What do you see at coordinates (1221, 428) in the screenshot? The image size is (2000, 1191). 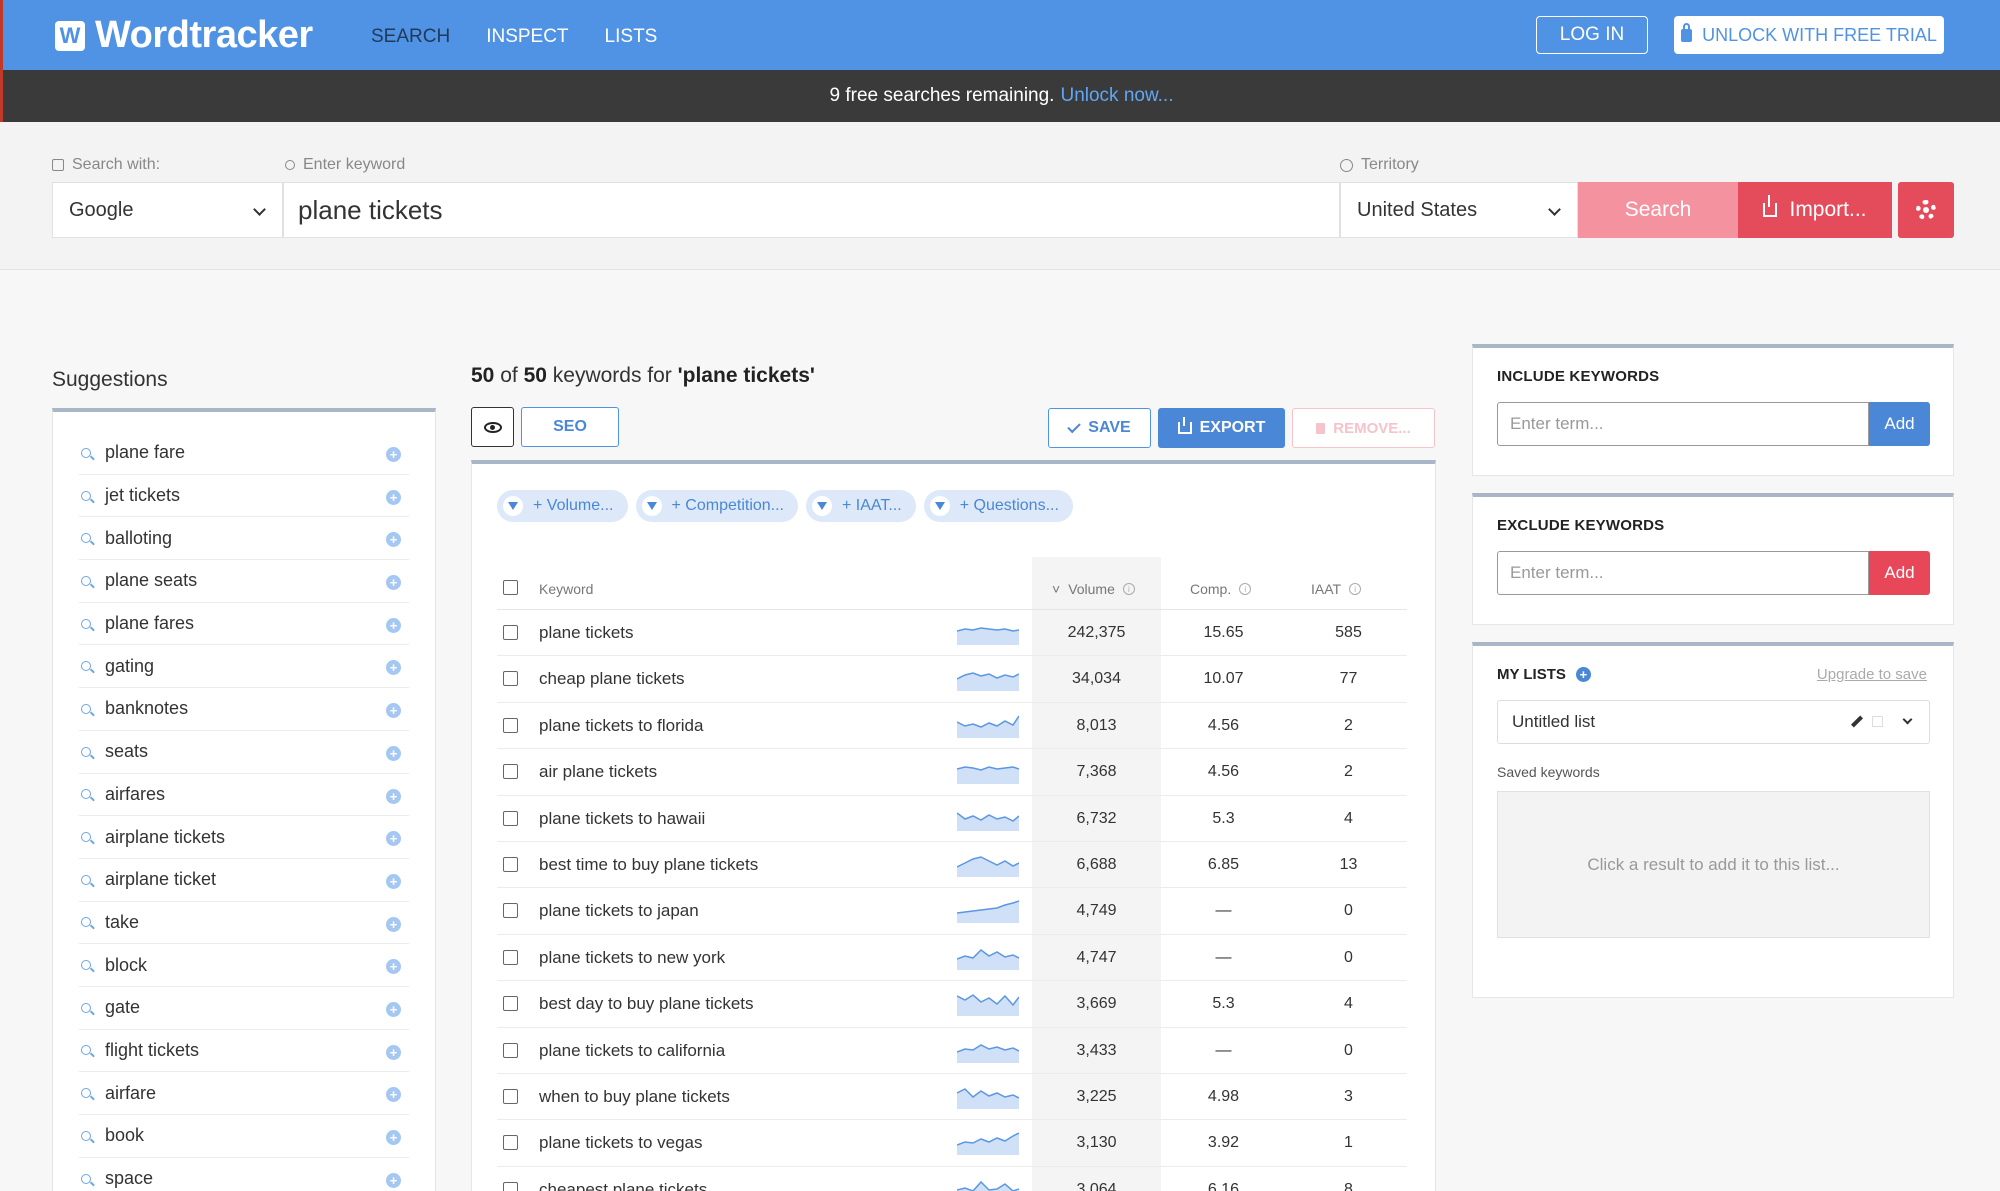 I see `export-button: EXPORT` at bounding box center [1221, 428].